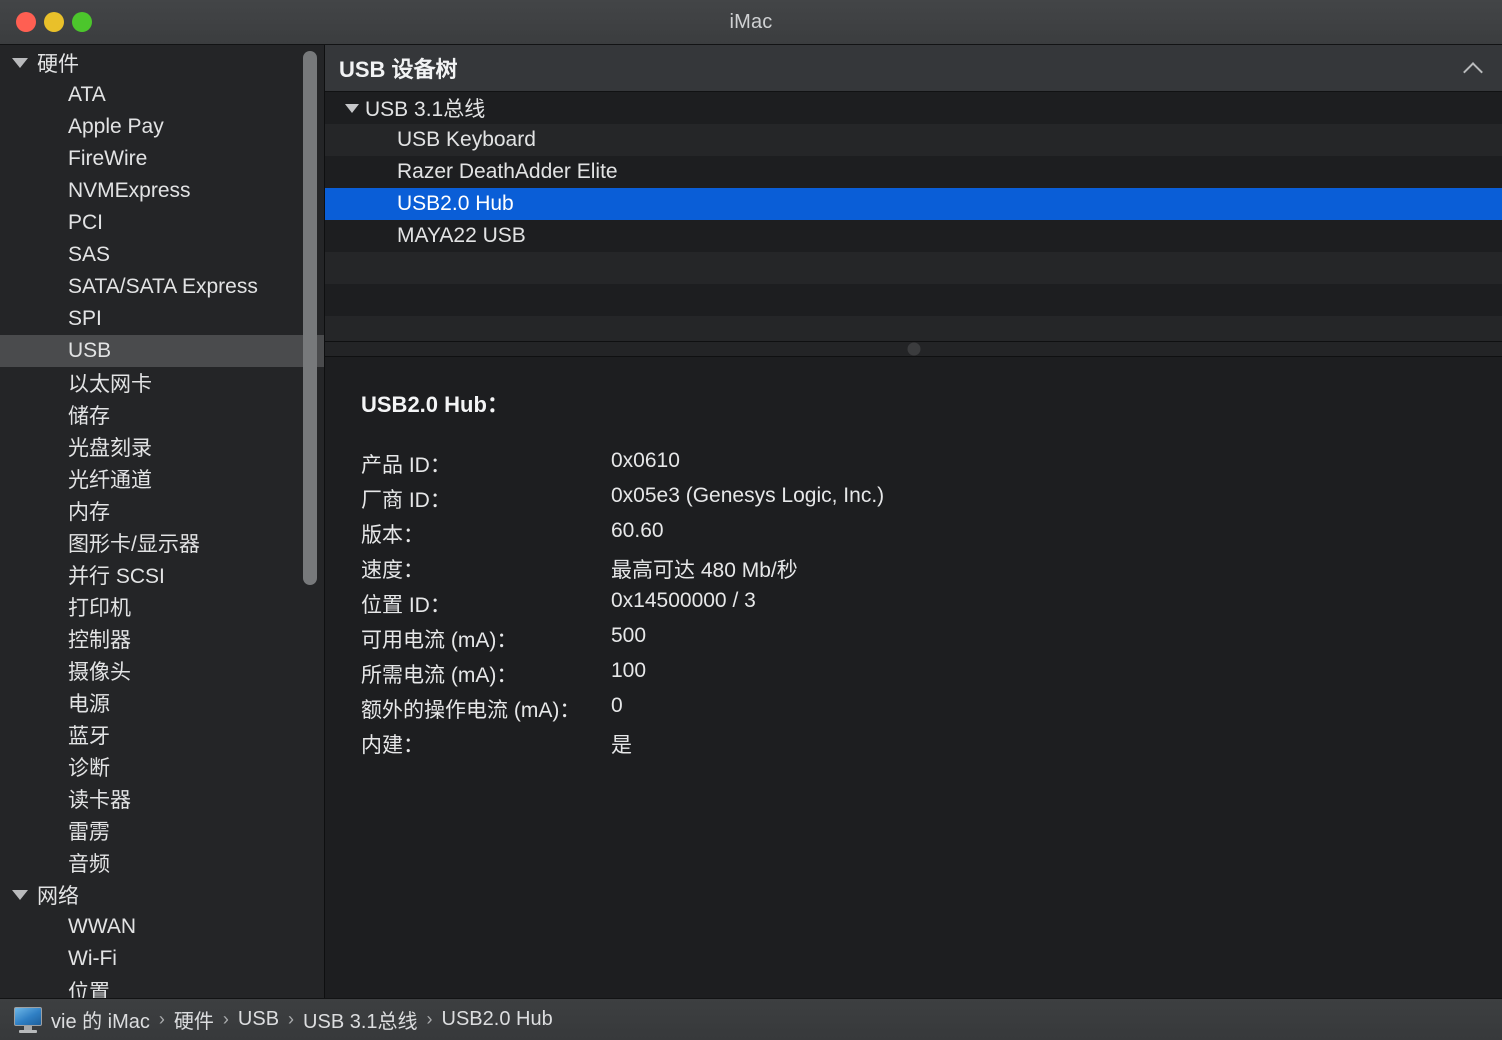 This screenshot has width=1502, height=1040. Describe the element at coordinates (108, 158) in the screenshot. I see `sidebar-item-label: FireWire` at that location.